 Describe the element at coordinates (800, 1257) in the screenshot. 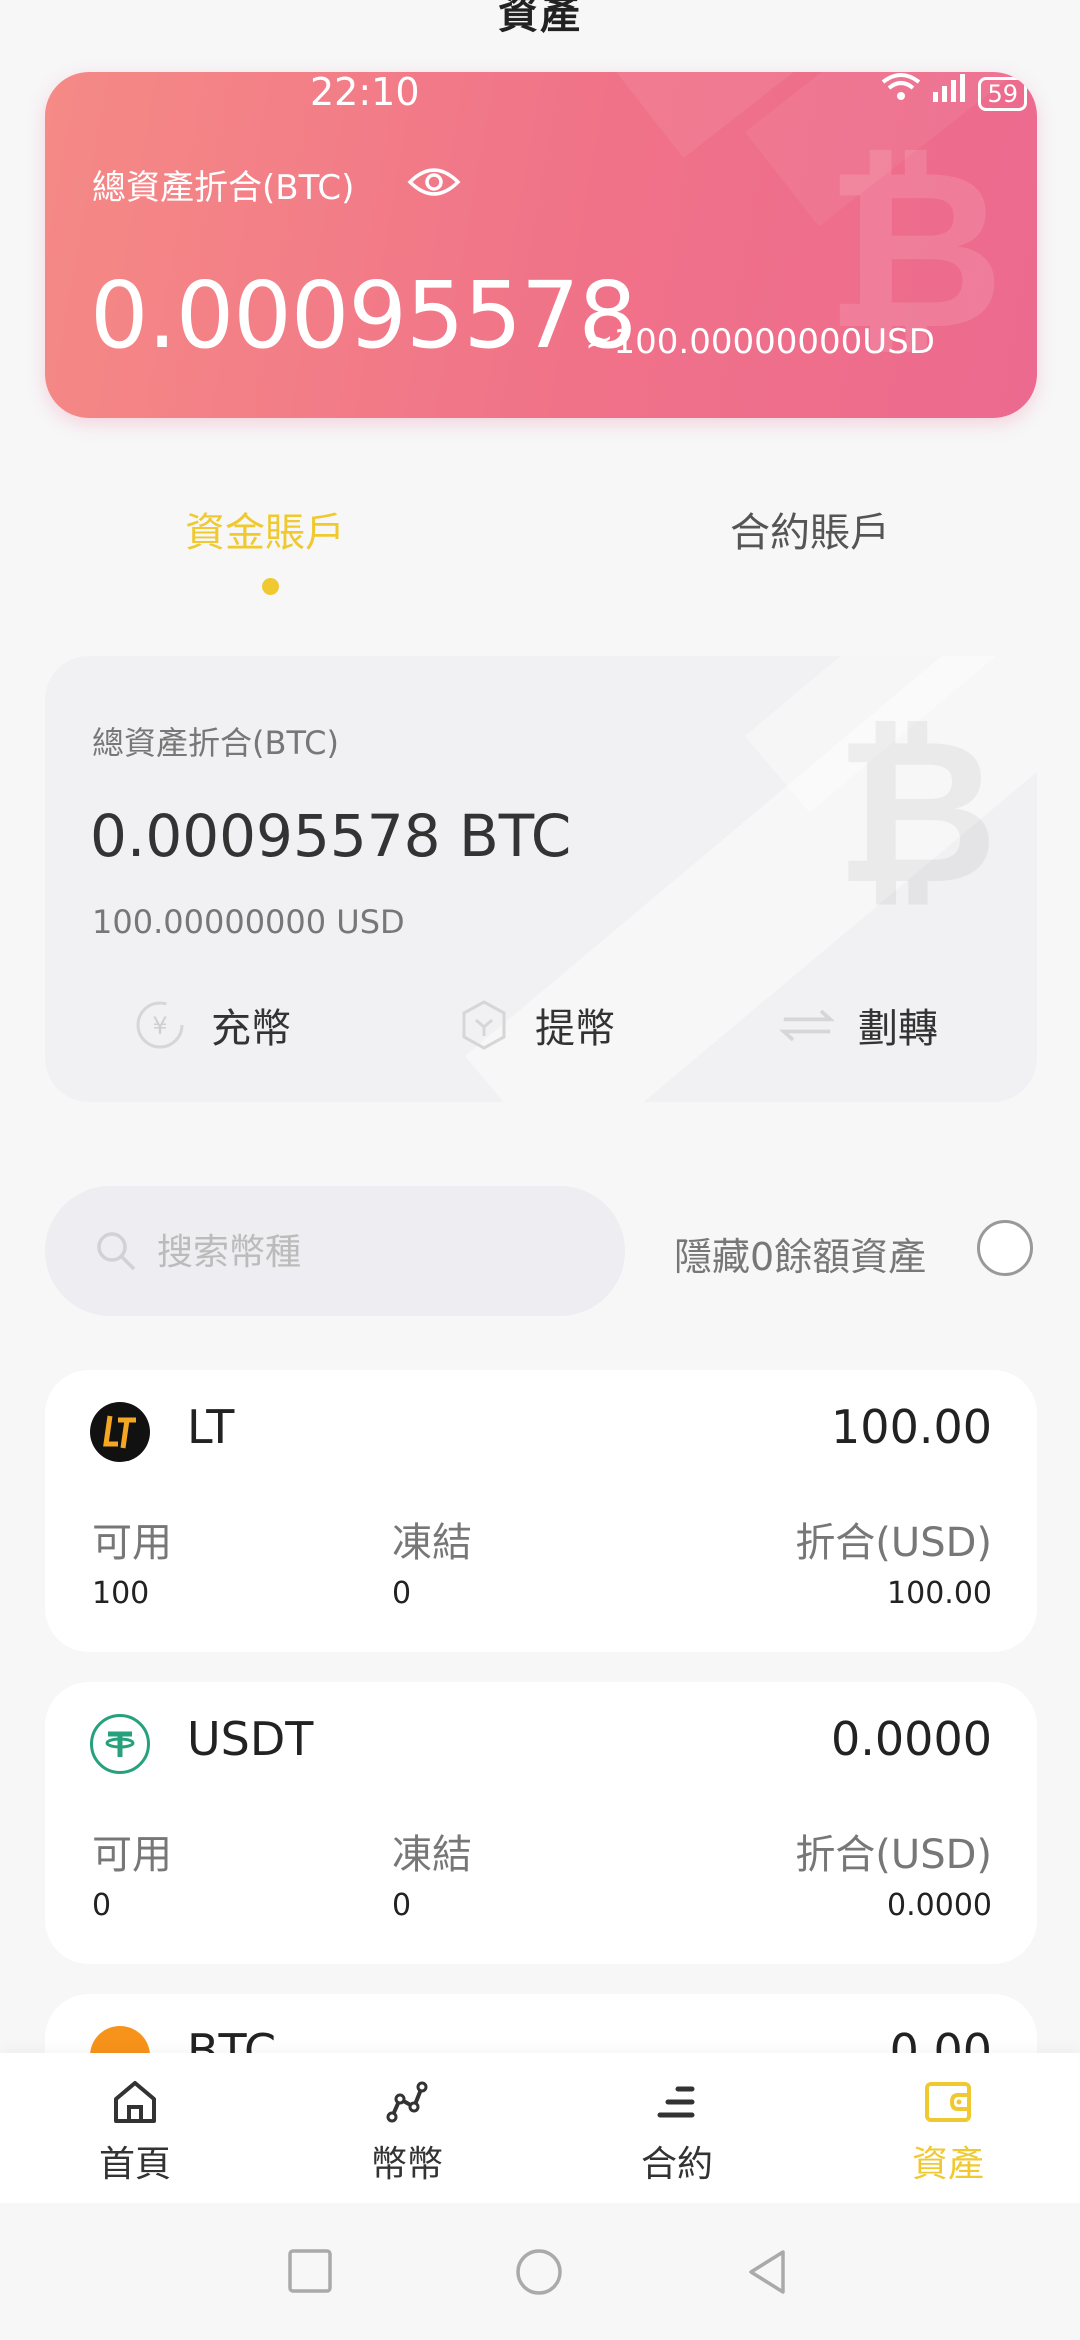

I see `hide-zero-balance-label: 隱藏0餘額資產` at that location.